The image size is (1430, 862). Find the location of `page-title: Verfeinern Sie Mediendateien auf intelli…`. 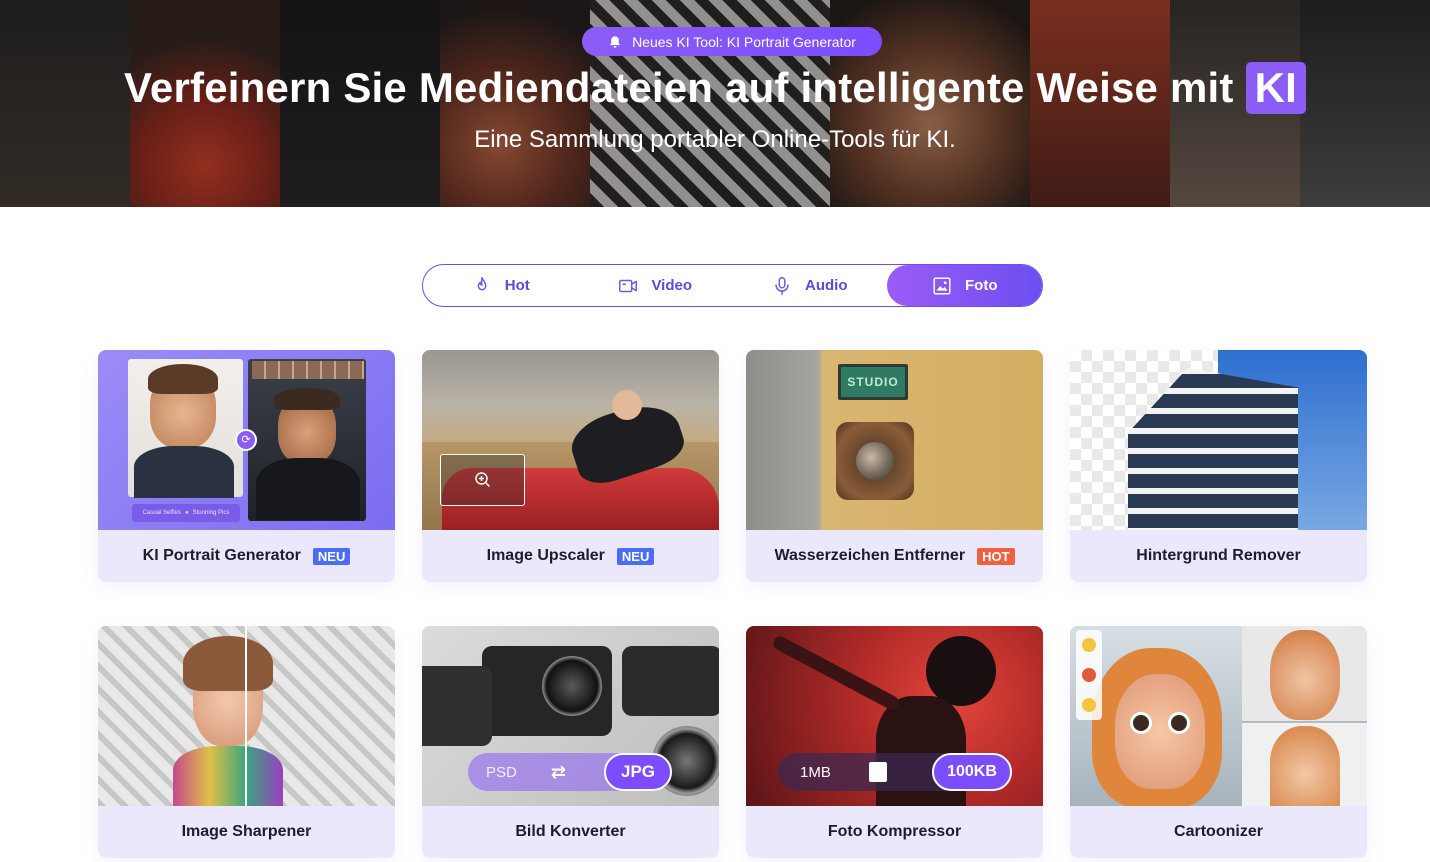

page-title: Verfeinern Sie Mediendateien auf intelli… is located at coordinates (715, 88).